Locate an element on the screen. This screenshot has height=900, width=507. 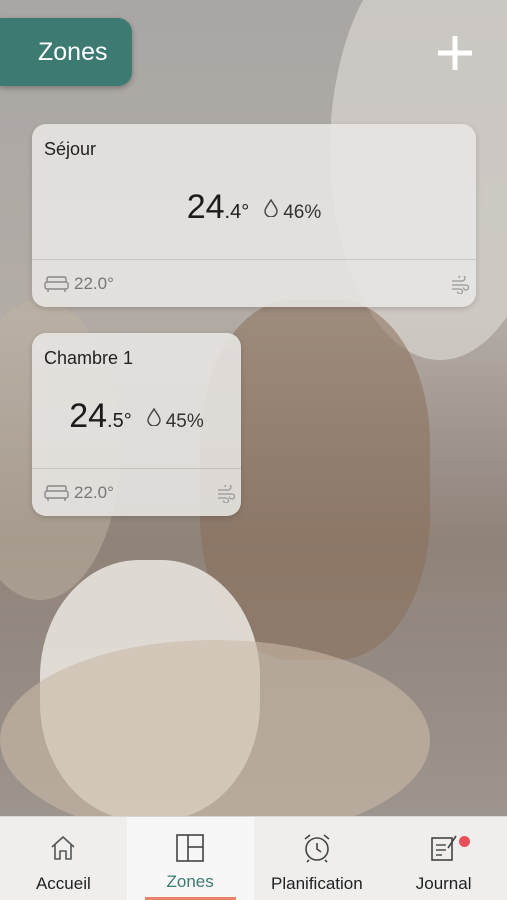
nav-label: Planification is located at coordinates (317, 883).